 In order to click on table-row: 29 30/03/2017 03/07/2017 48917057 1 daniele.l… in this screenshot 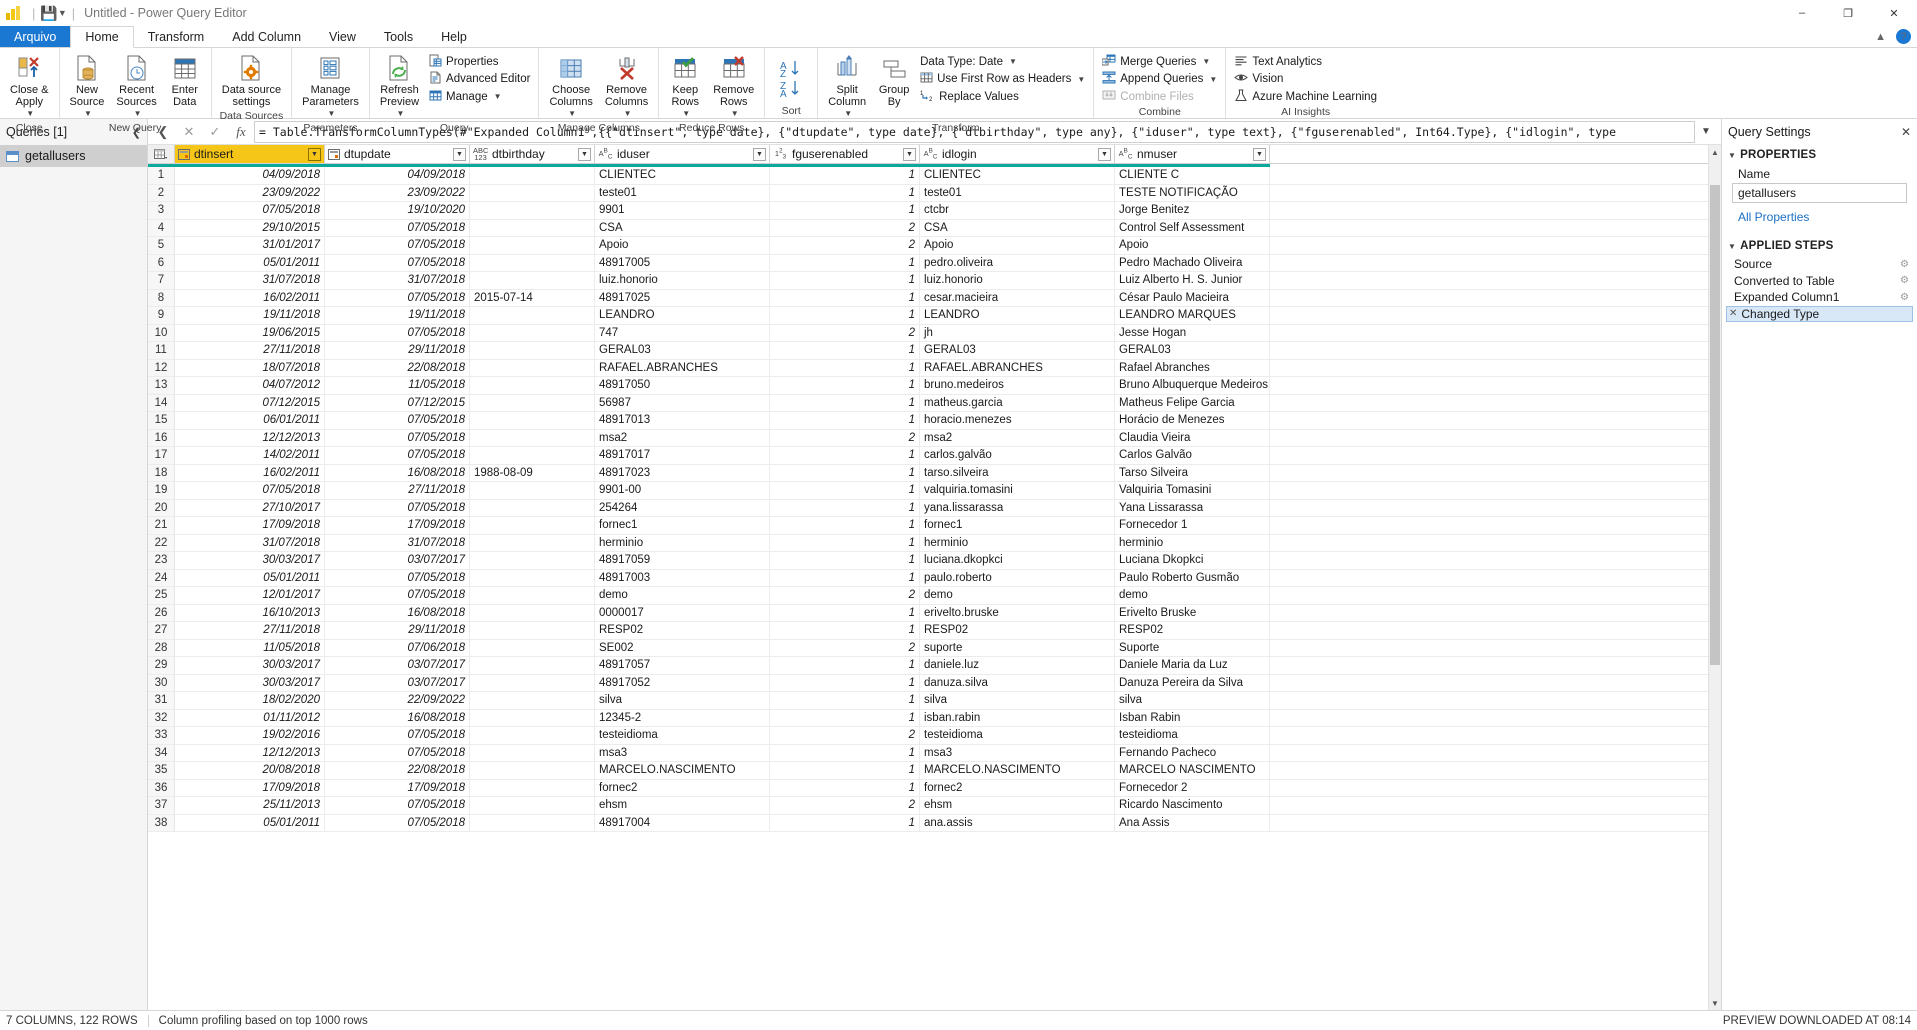, I will do `click(928, 666)`.